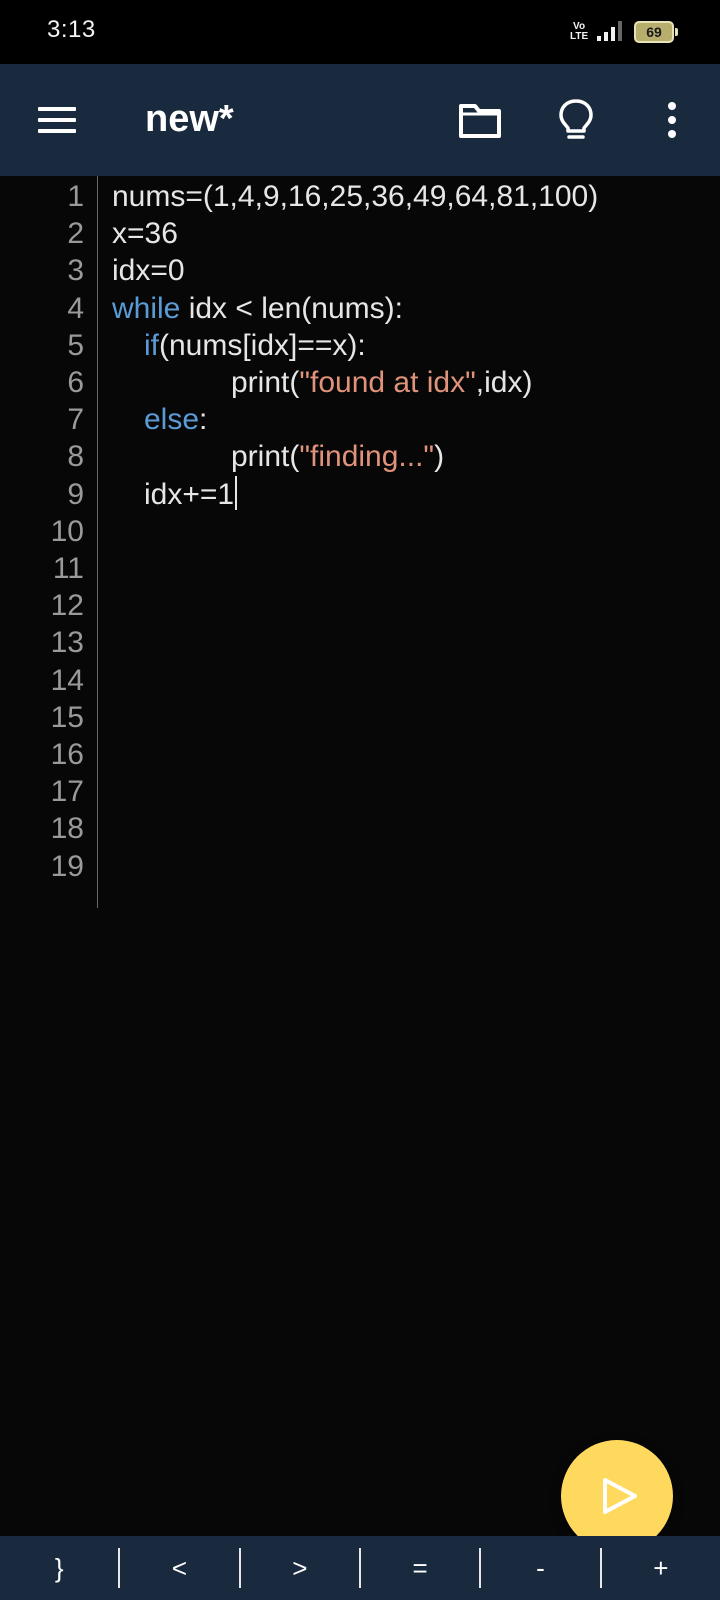  Describe the element at coordinates (75, 196) in the screenshot. I see `line-number: 1` at that location.